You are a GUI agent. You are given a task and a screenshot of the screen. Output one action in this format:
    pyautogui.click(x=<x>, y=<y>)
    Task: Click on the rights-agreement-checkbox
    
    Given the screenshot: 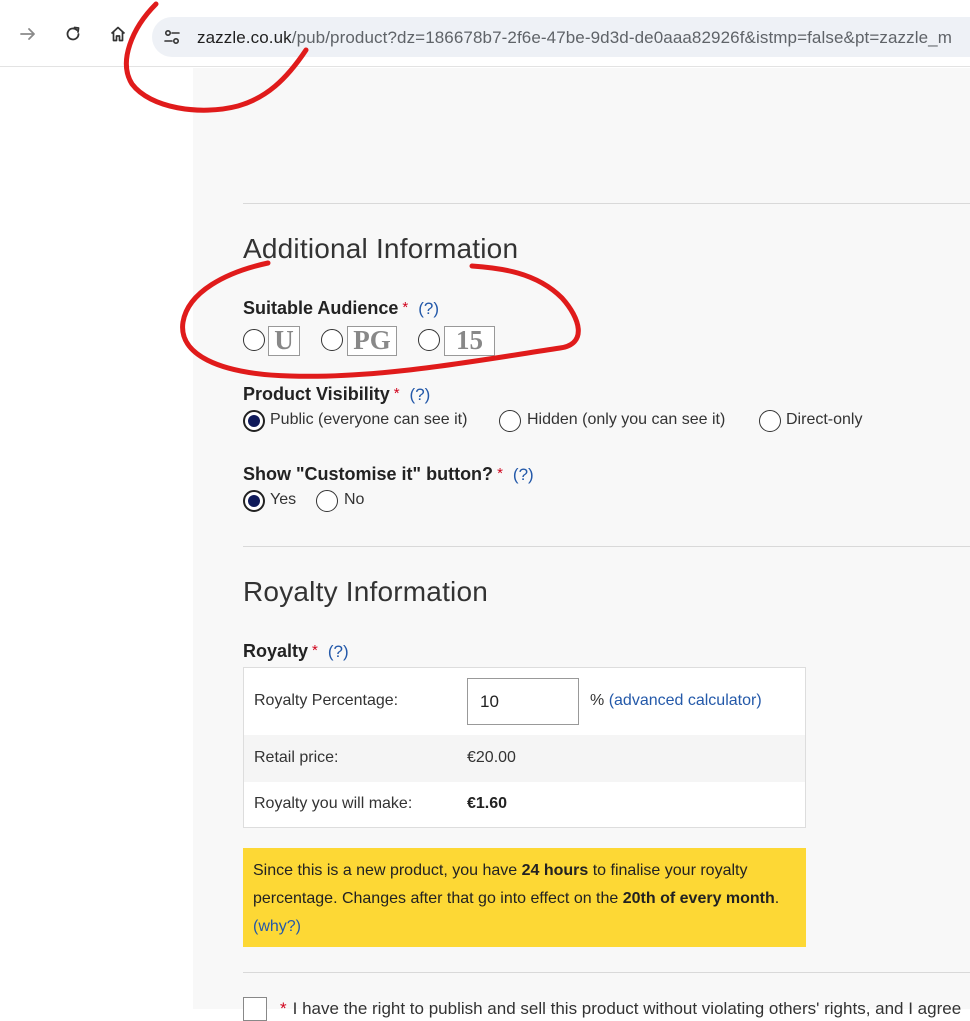 What is the action you would take?
    pyautogui.click(x=255, y=1009)
    